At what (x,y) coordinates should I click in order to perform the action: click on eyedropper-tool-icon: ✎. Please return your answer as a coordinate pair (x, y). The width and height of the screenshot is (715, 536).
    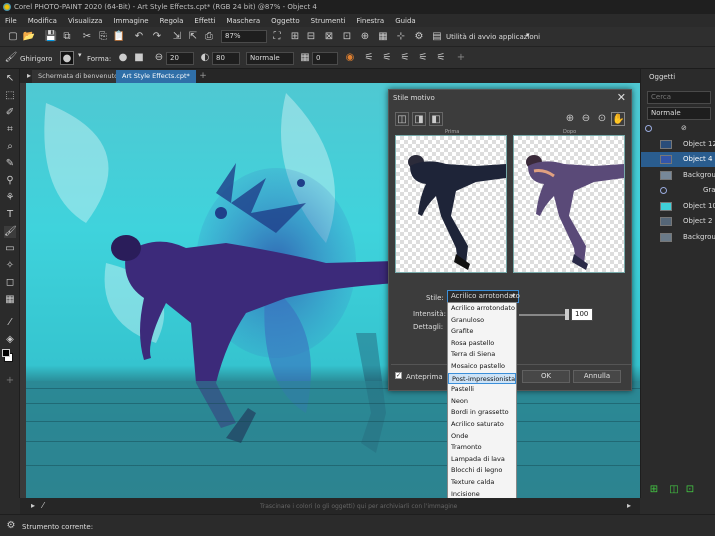
    Looking at the image, I should click on (10, 164).